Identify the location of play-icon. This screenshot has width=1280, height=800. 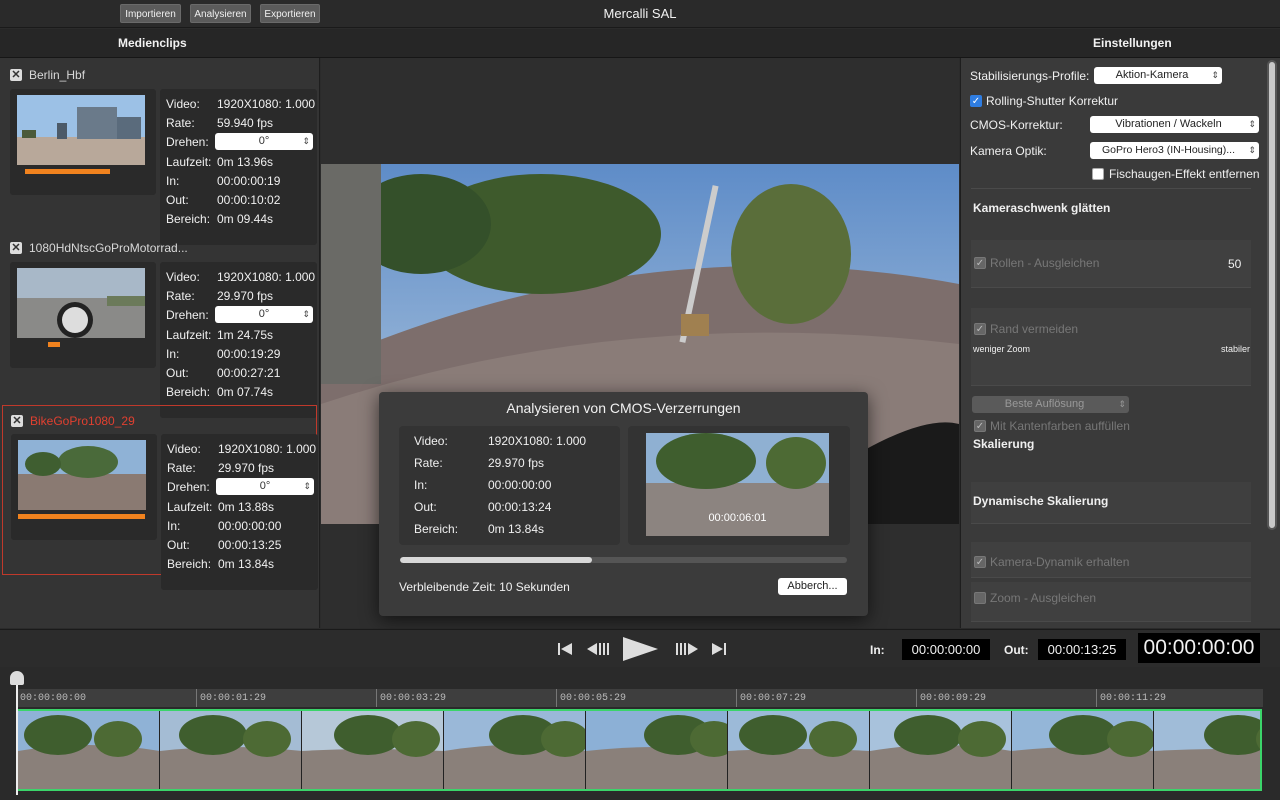
(640, 649).